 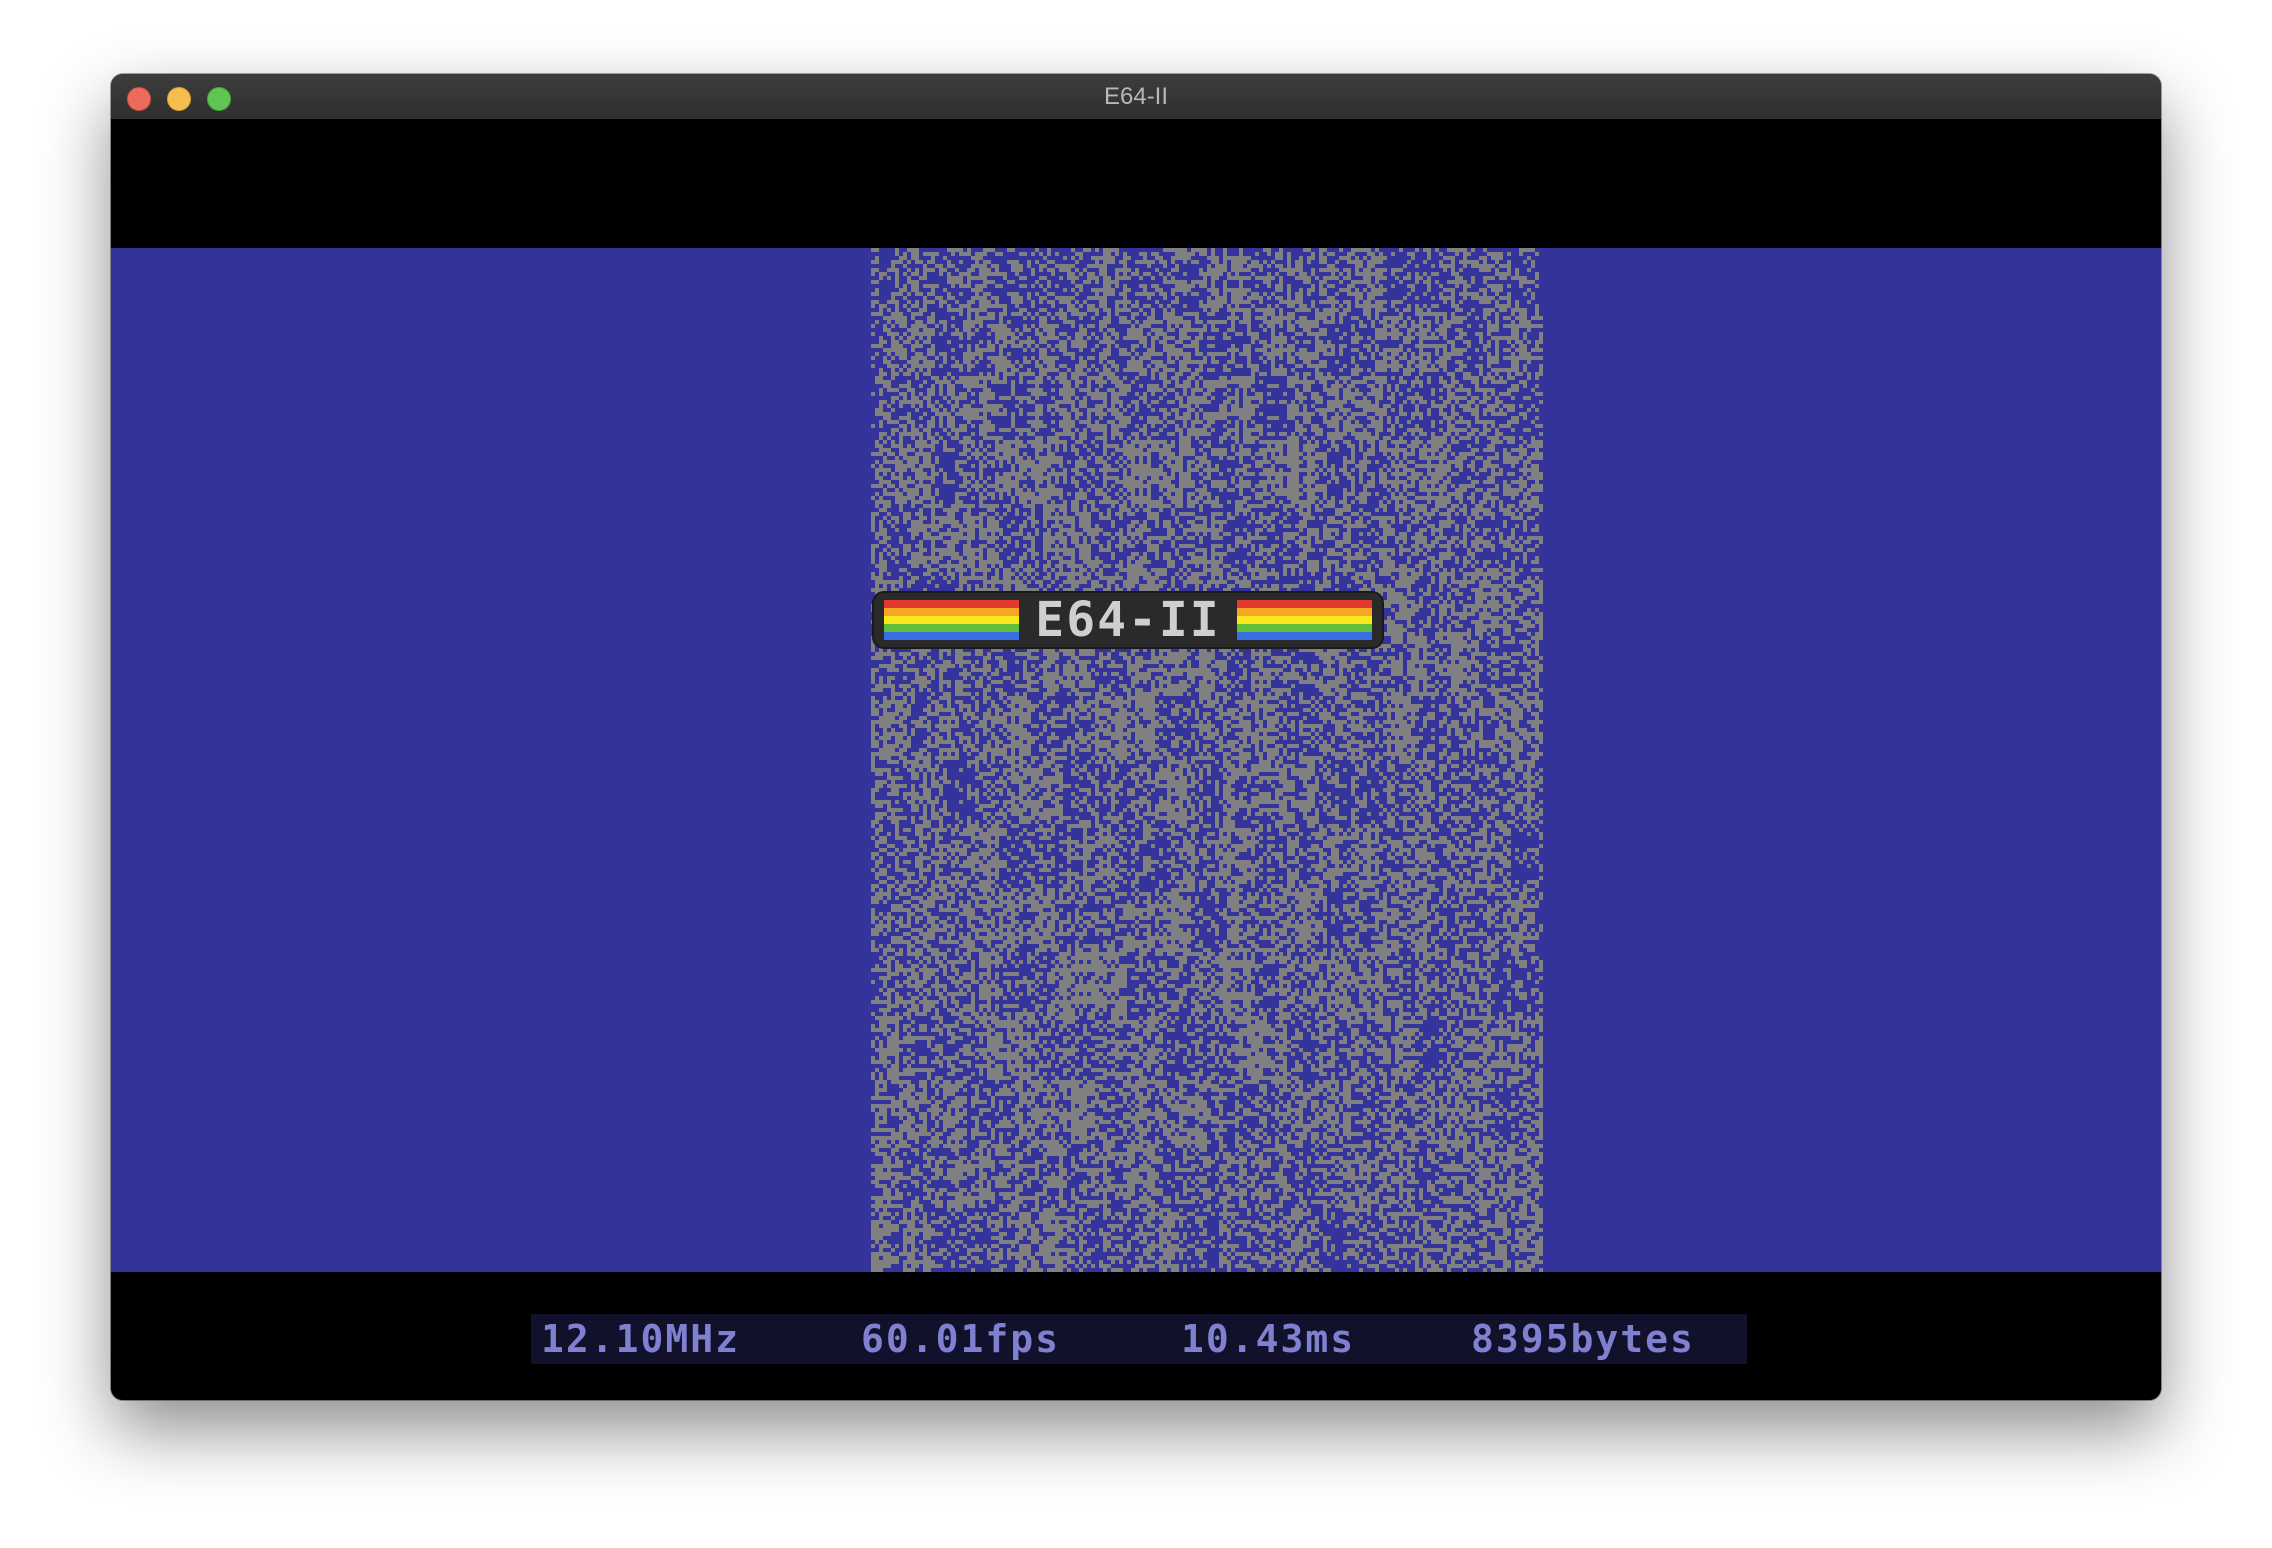 What do you see at coordinates (951, 620) in the screenshot?
I see `rainbow-stripes-left` at bounding box center [951, 620].